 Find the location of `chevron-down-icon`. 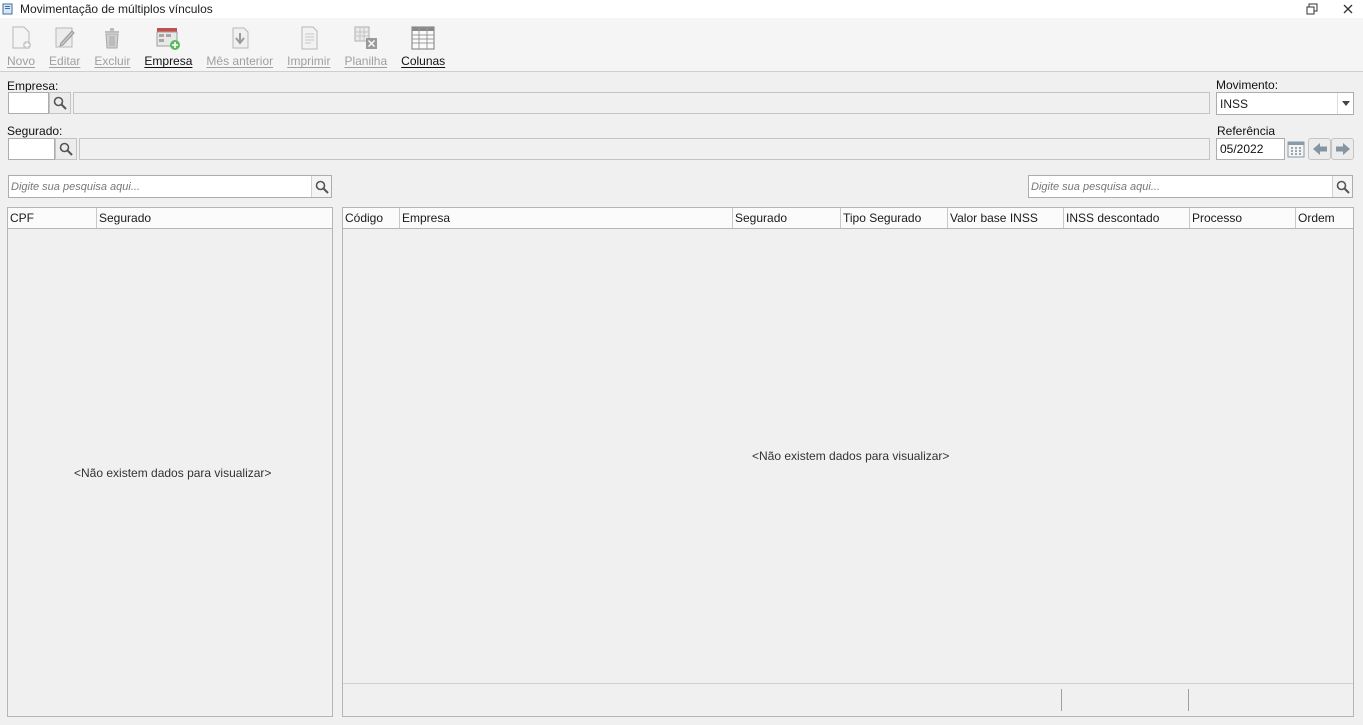

chevron-down-icon is located at coordinates (1345, 103).